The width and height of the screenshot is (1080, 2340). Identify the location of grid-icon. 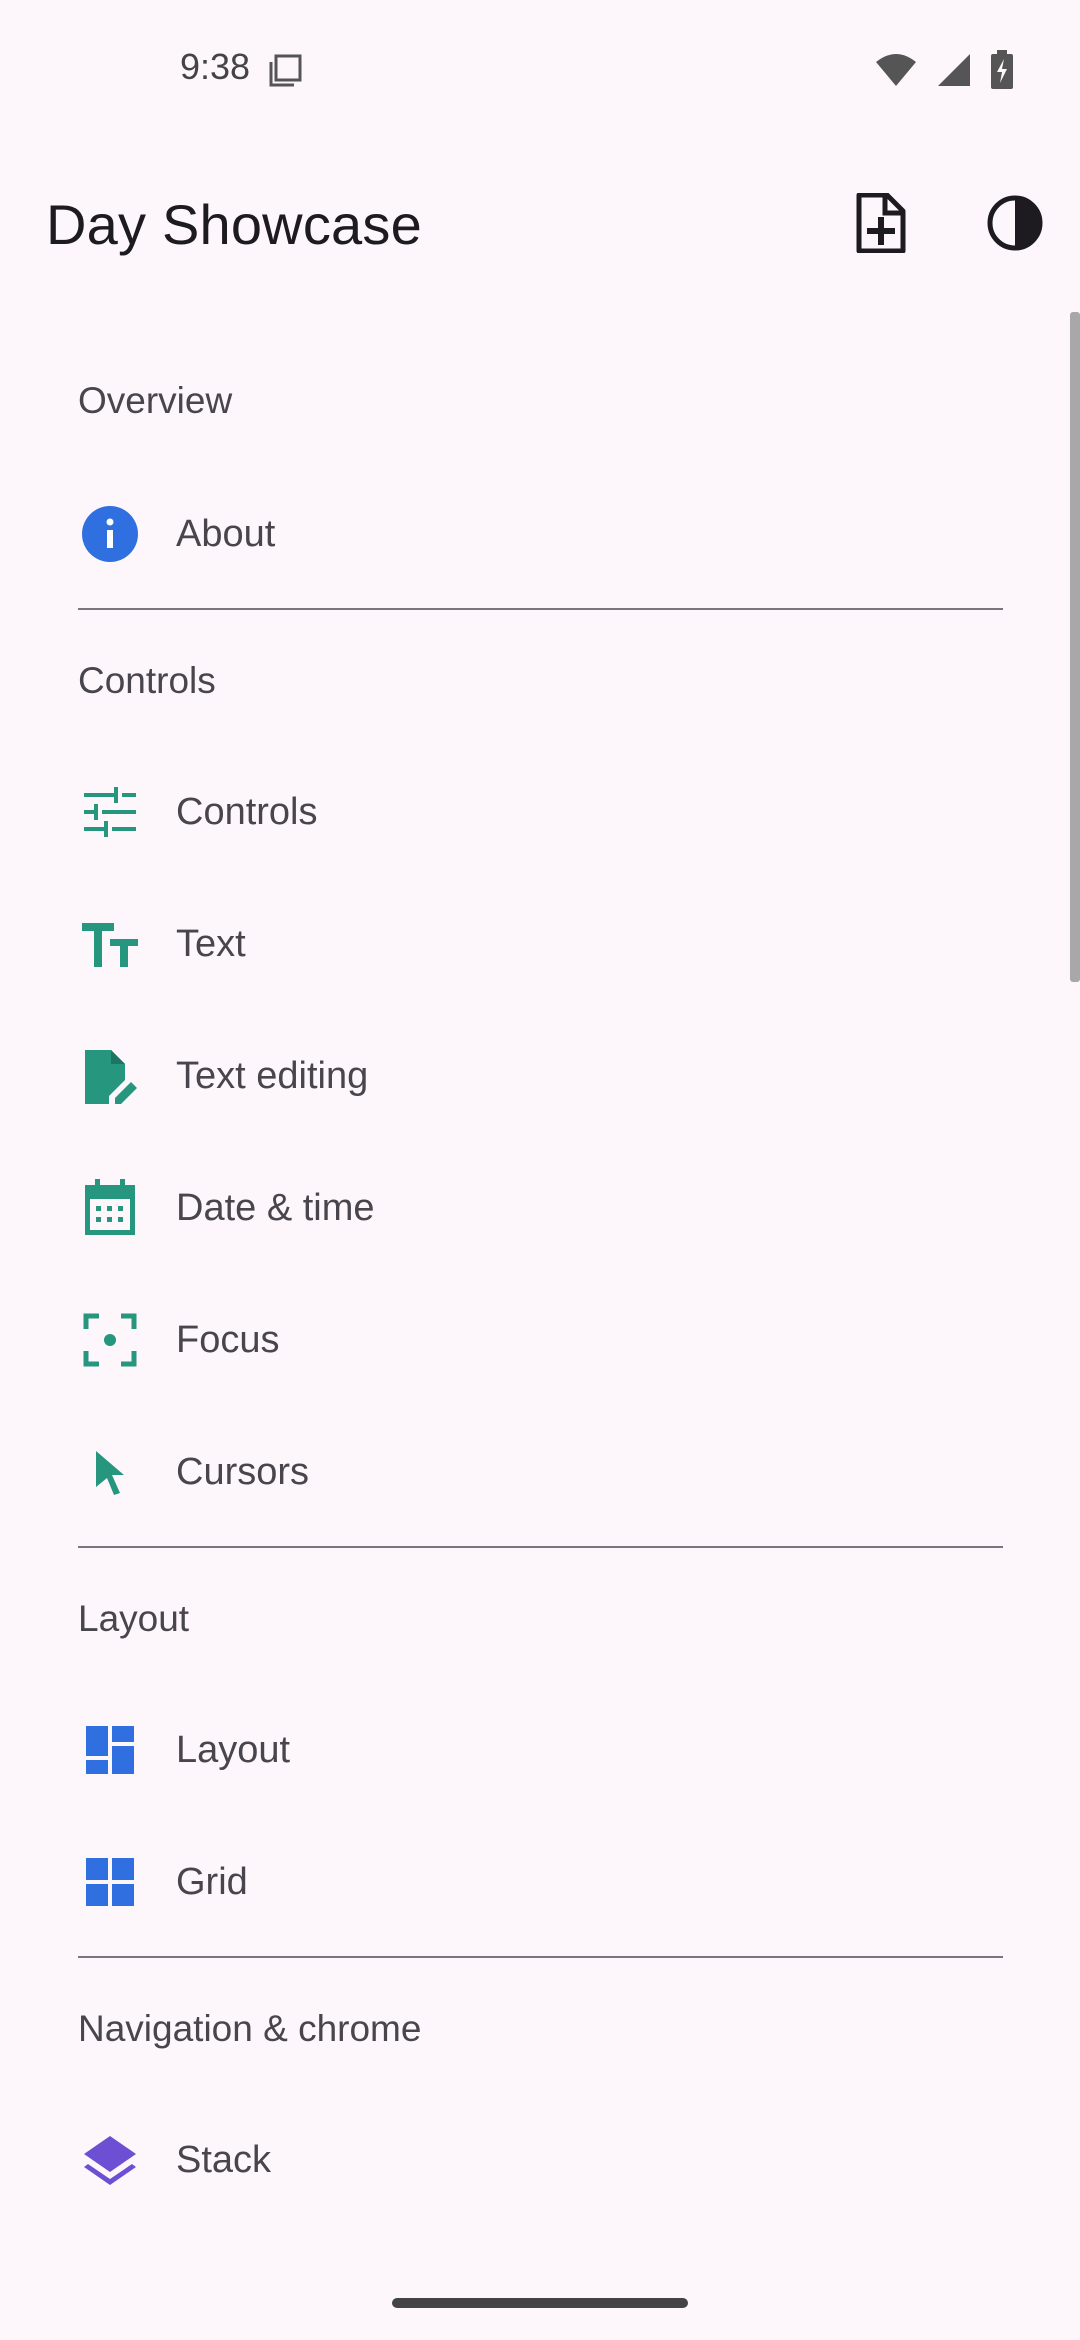
(110, 1882).